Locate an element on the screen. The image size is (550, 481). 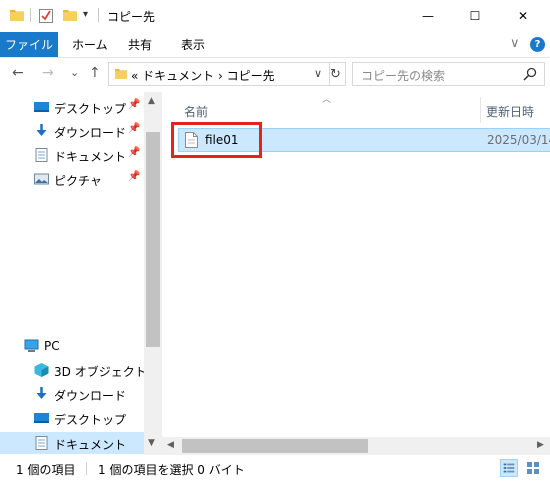
minimize-button: — is located at coordinates (428, 15).